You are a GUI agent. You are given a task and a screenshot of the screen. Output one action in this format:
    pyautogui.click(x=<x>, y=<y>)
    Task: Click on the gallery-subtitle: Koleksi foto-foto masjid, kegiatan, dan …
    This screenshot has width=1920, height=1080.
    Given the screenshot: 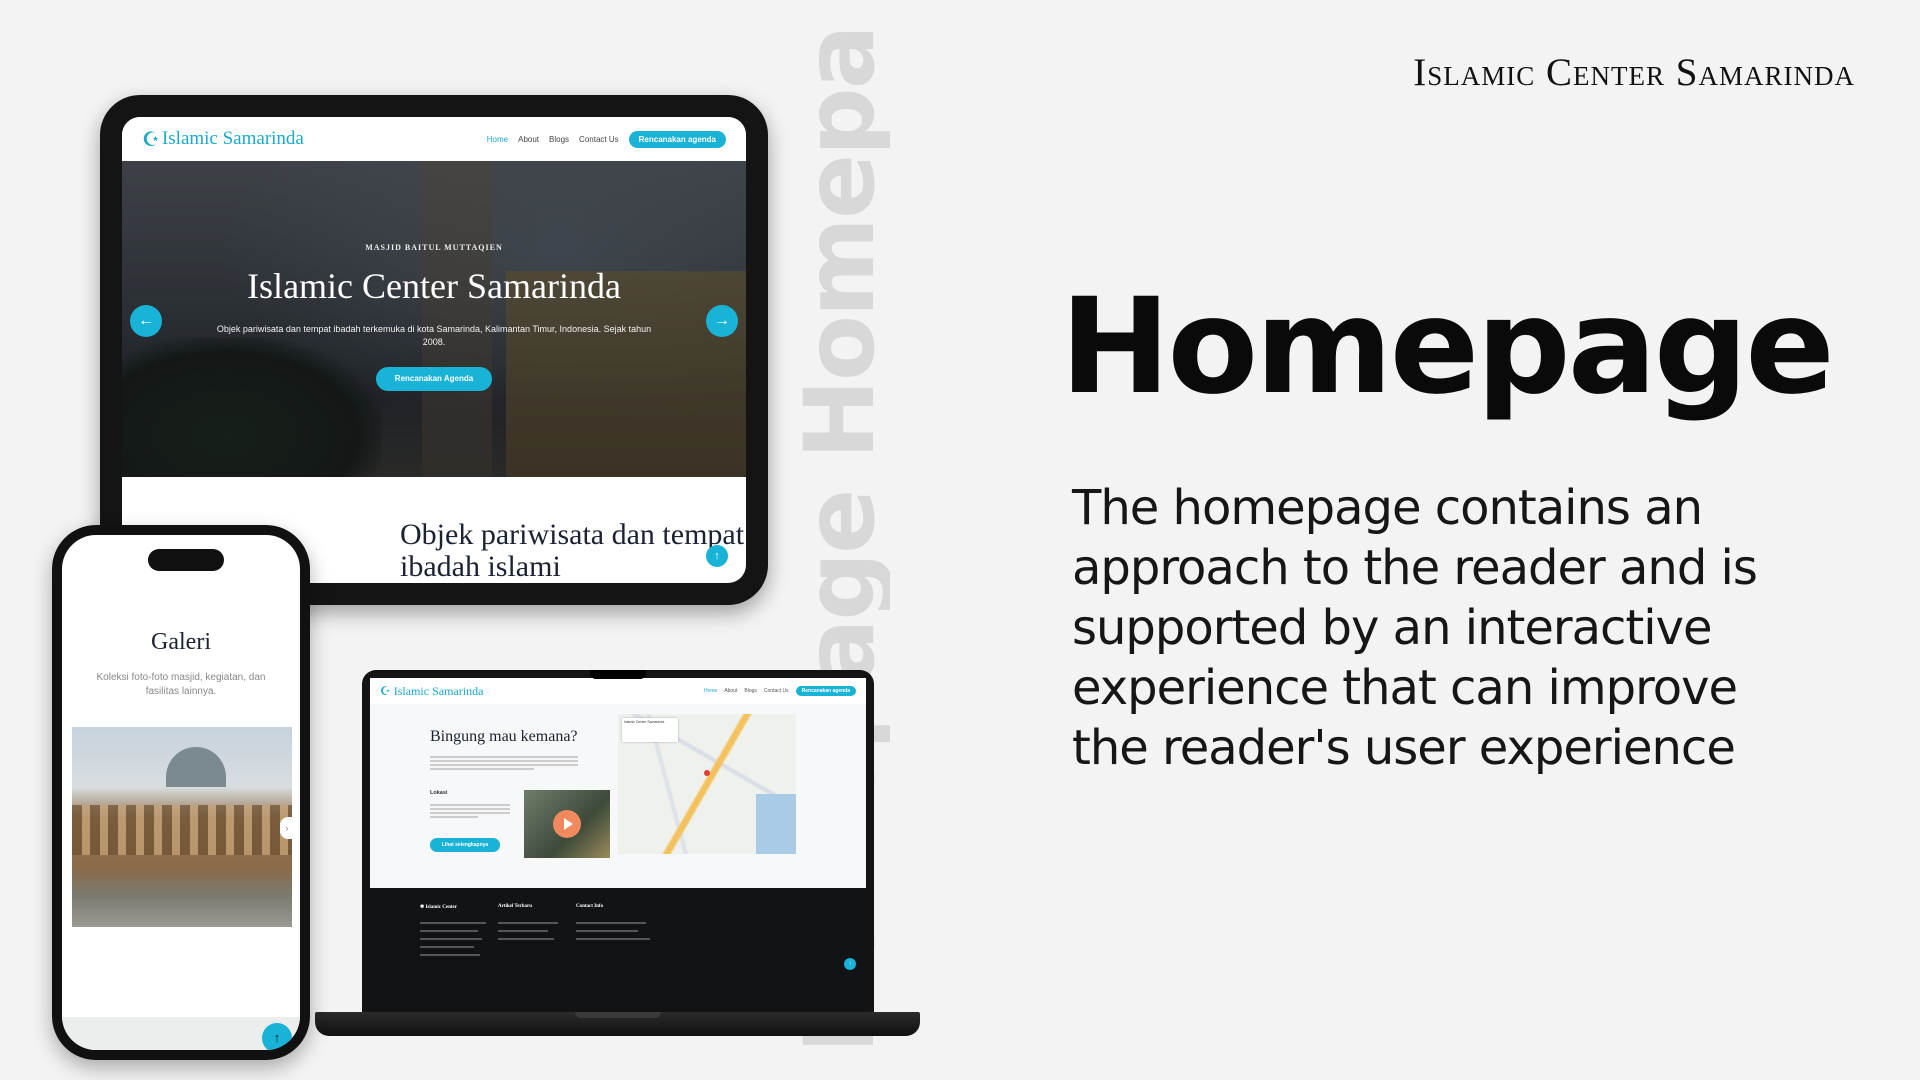 What is the action you would take?
    pyautogui.click(x=181, y=684)
    